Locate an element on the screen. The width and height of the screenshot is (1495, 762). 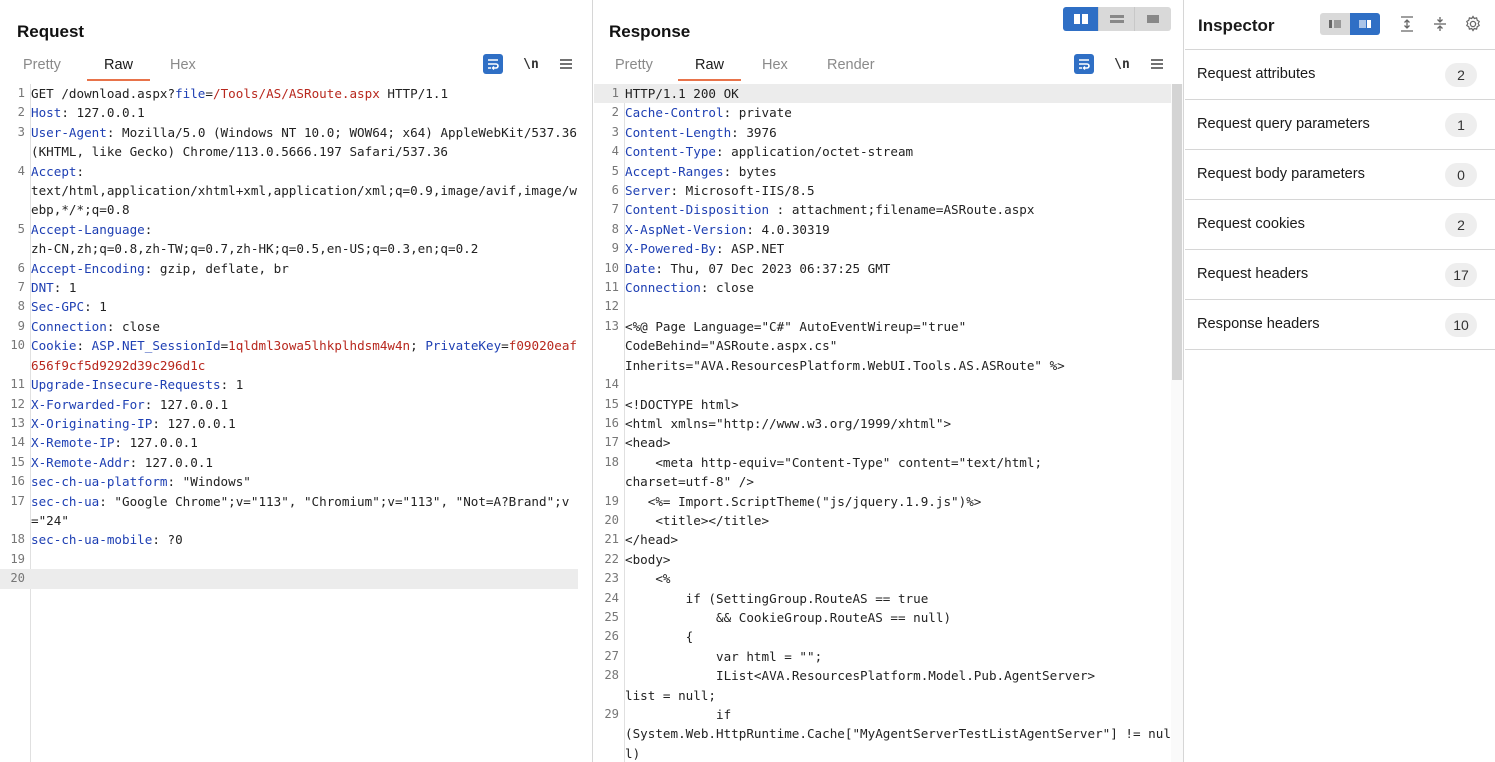
line-number: 12 is located at coordinates (611, 306).